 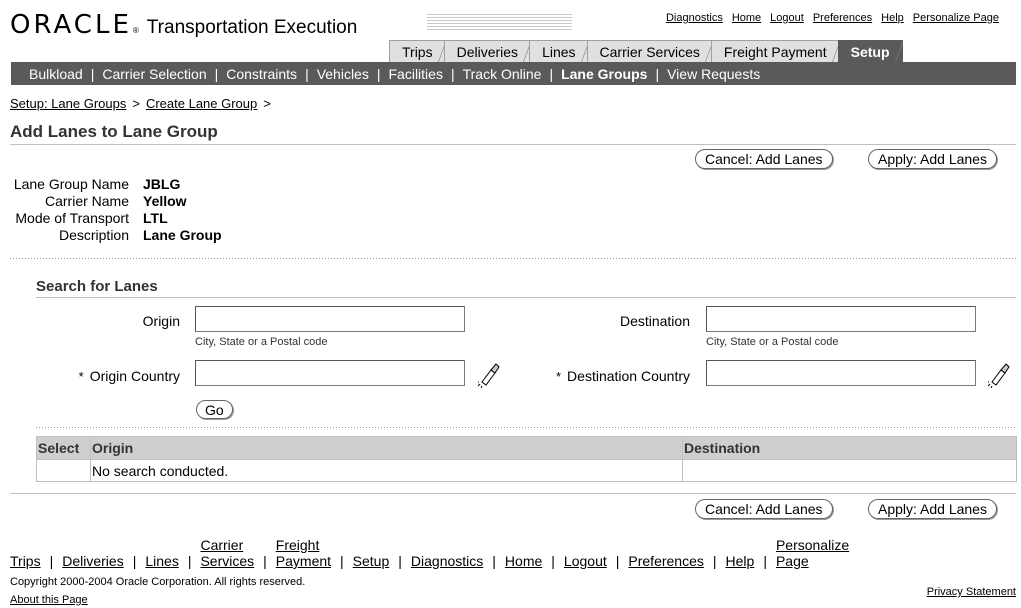 What do you see at coordinates (932, 159) in the screenshot?
I see `apply-add-lanes-button-top: Apply: Add Lanes` at bounding box center [932, 159].